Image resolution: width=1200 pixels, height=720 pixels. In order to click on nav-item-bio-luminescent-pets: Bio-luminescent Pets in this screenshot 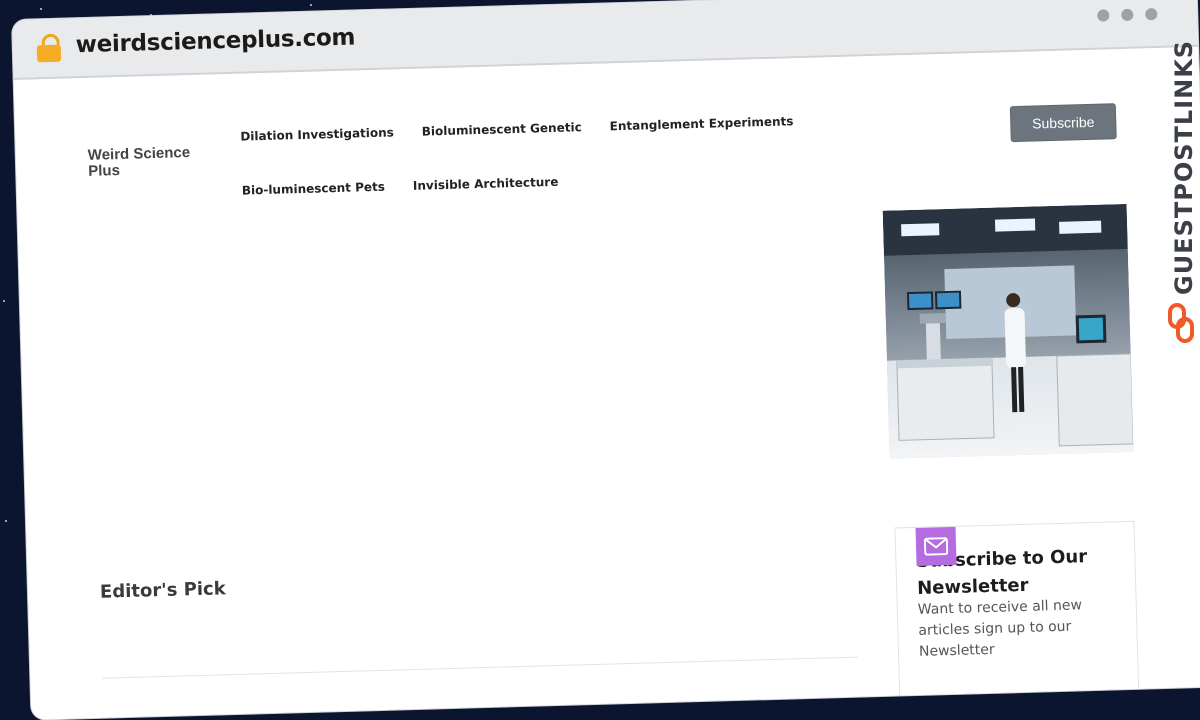, I will do `click(313, 189)`.